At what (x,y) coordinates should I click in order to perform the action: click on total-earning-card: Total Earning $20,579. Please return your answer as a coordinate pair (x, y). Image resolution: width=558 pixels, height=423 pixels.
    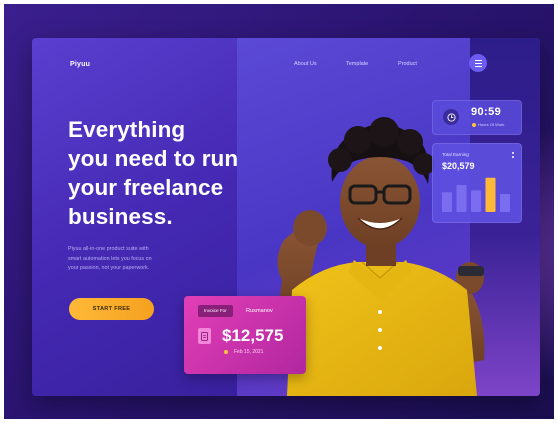
    Looking at the image, I should click on (477, 183).